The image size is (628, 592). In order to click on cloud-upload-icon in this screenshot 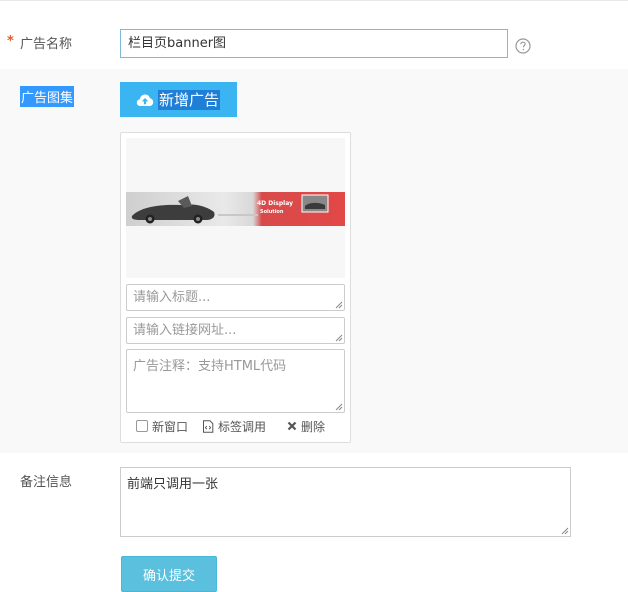, I will do `click(145, 100)`.